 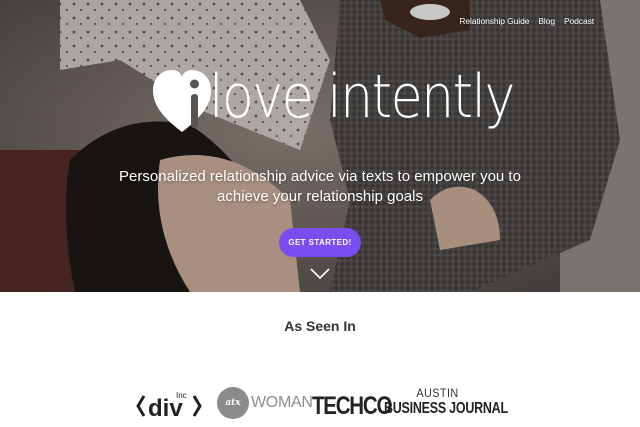 What do you see at coordinates (446, 408) in the screenshot?
I see `abj-business-journal: BUSINESS JOURNAL` at bounding box center [446, 408].